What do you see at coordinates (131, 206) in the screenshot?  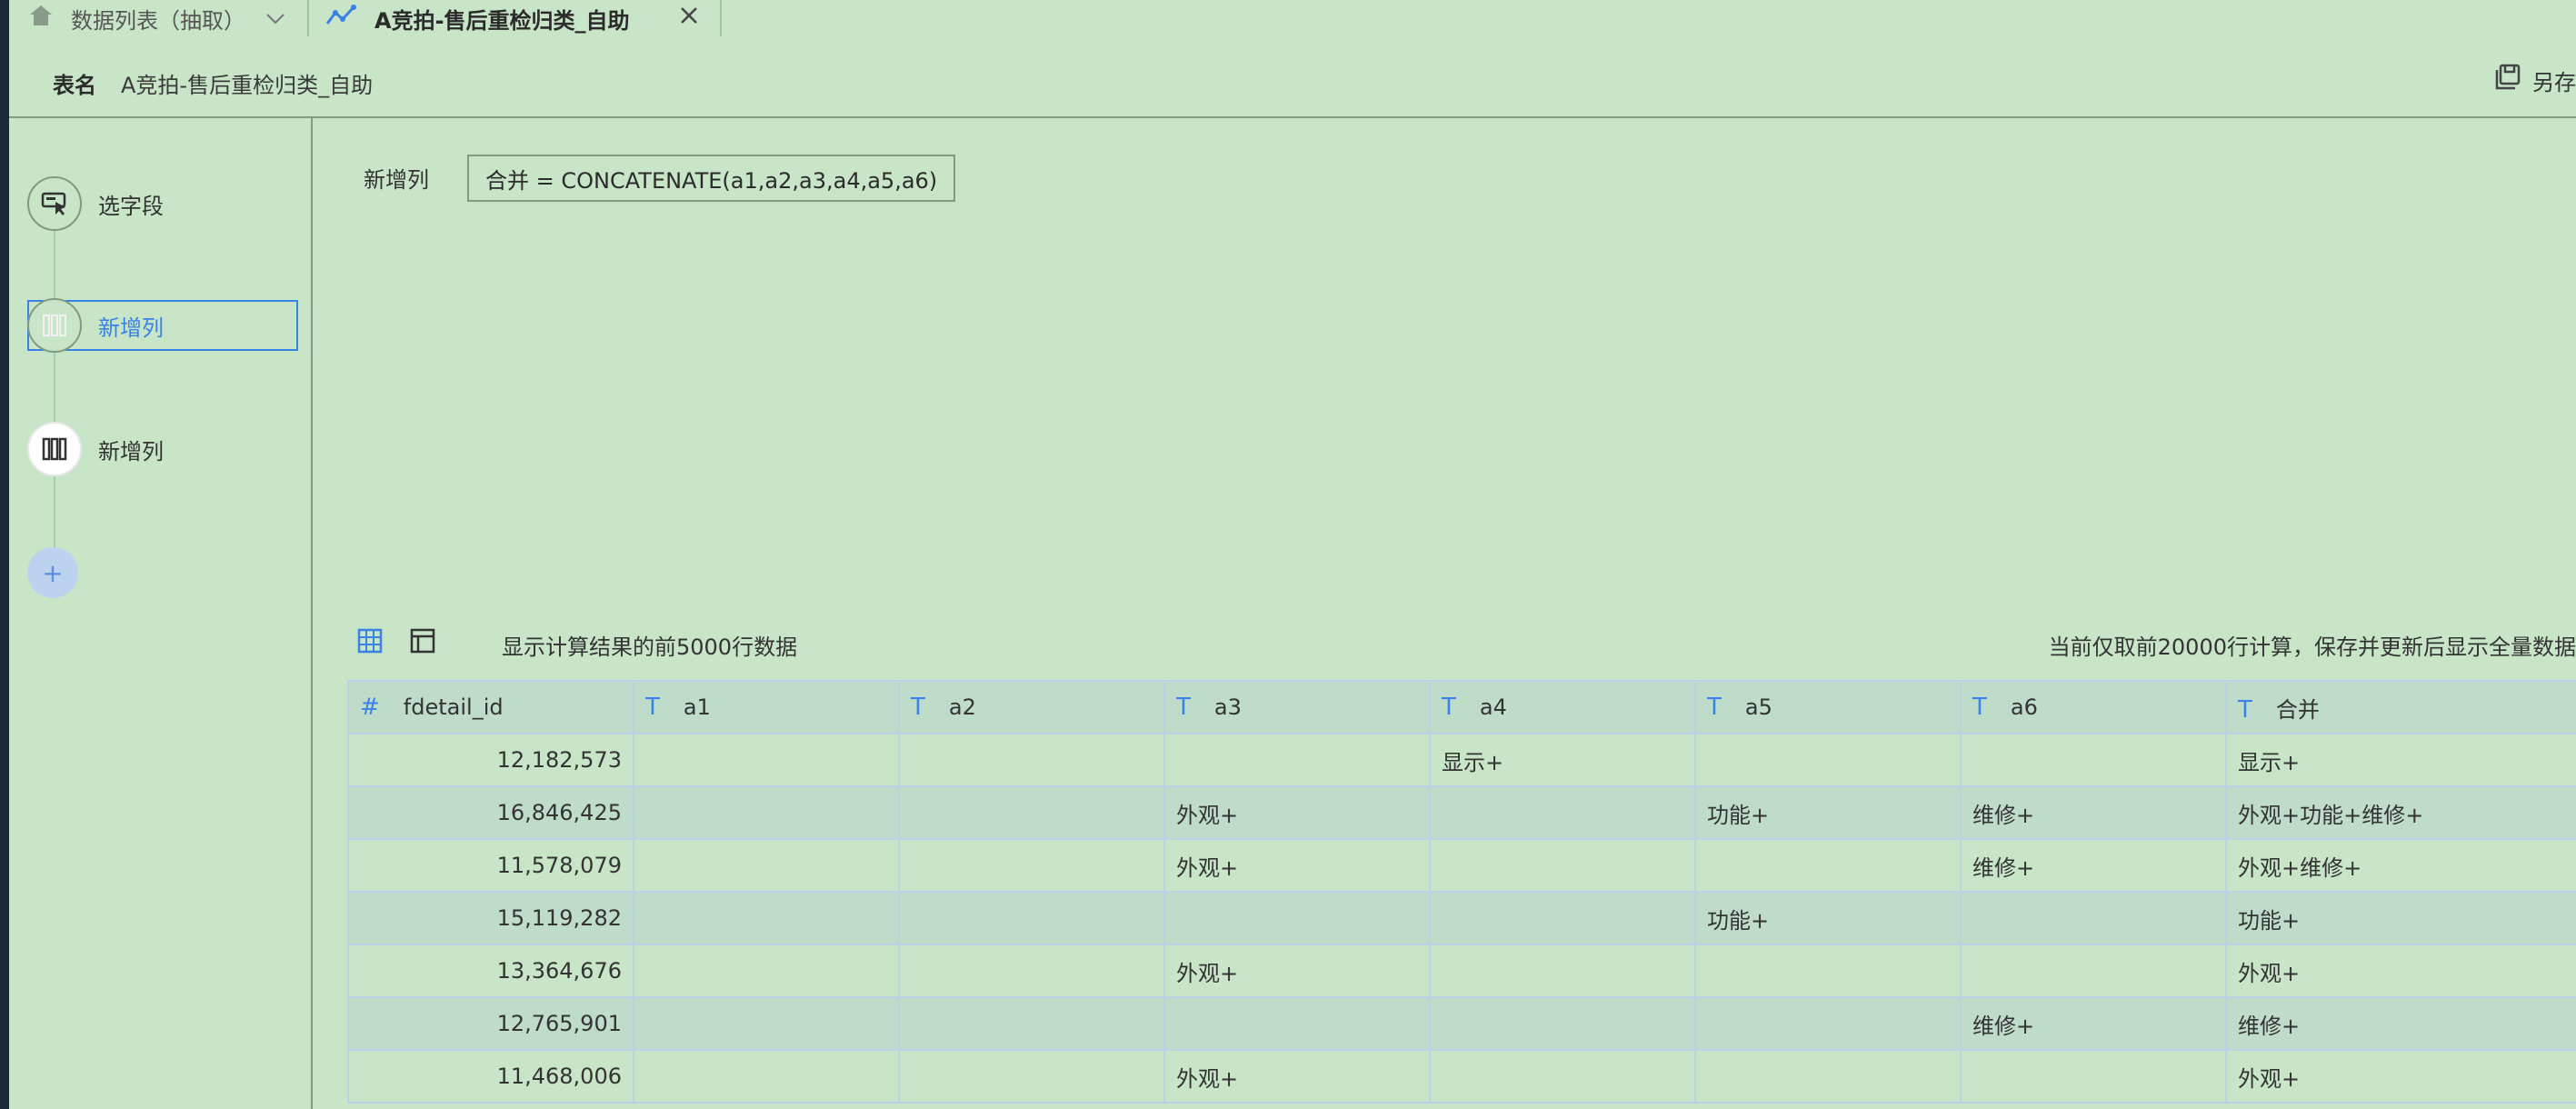 I see `step-label: 选字段` at bounding box center [131, 206].